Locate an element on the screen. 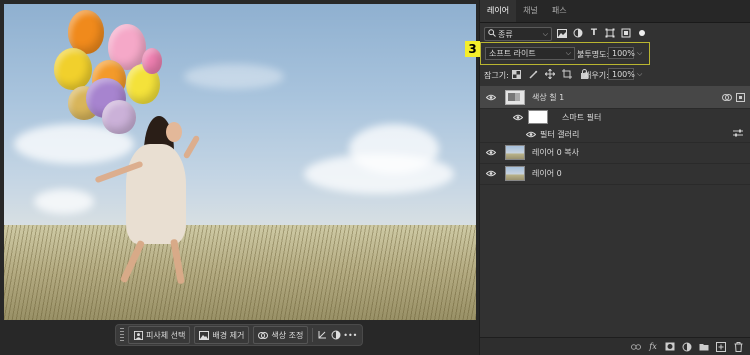 The height and width of the screenshot is (355, 750). contextual-task-bar: 피사체 선택 배경 제거 색상 조정 ••• is located at coordinates (239, 335).